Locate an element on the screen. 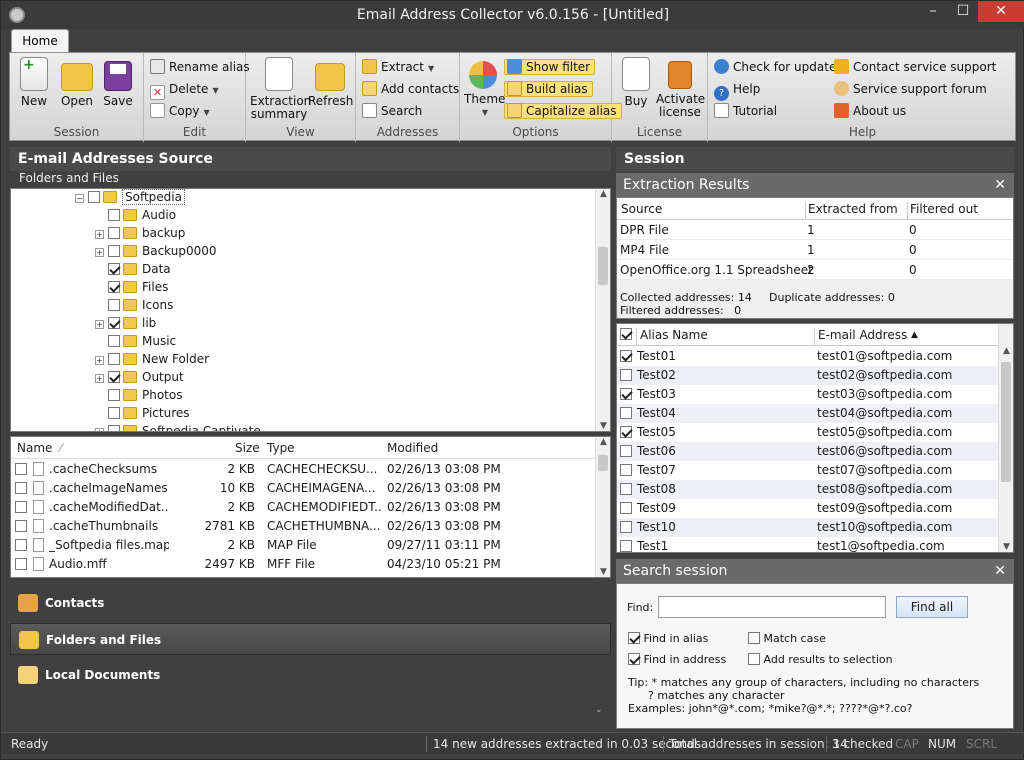 The width and height of the screenshot is (1024, 760). tree-item: Pictures is located at coordinates (142, 413).